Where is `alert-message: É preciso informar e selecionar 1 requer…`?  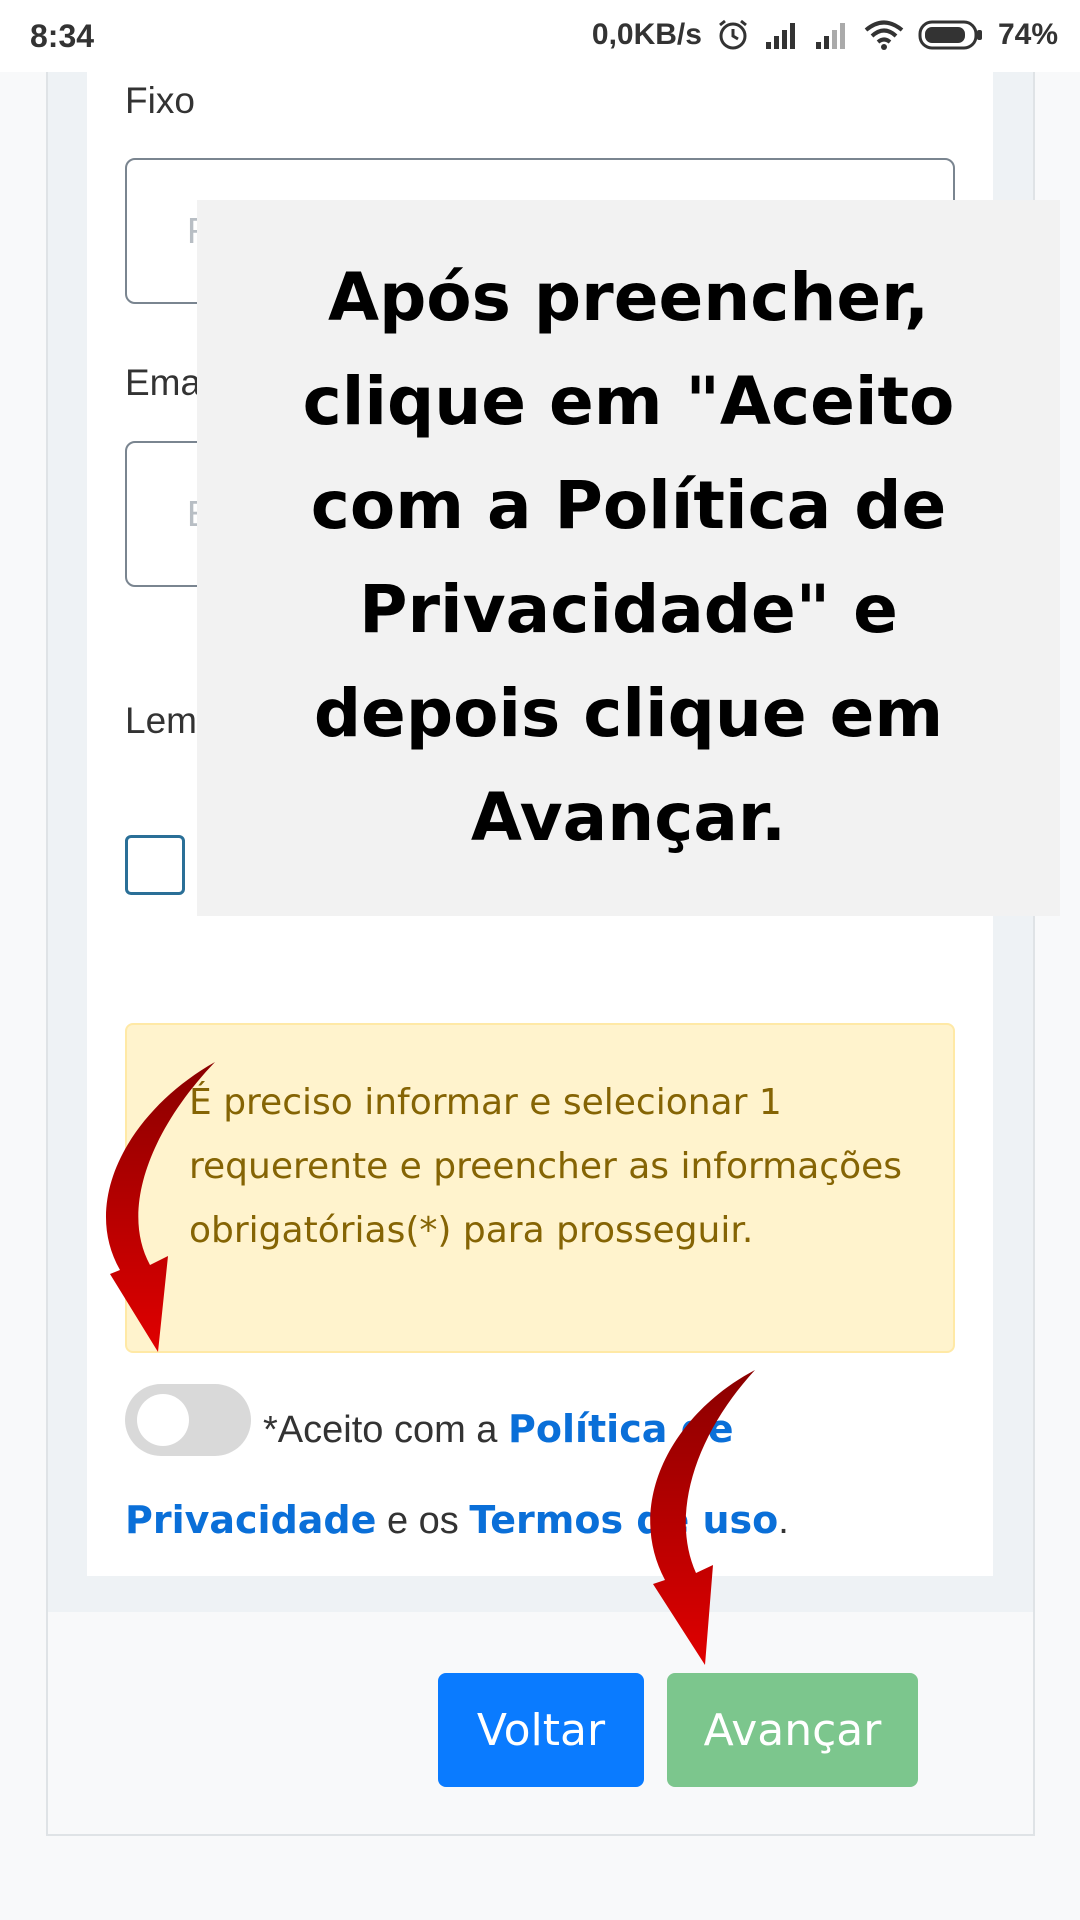 alert-message: É preciso informar e selecionar 1 requer… is located at coordinates (546, 1166).